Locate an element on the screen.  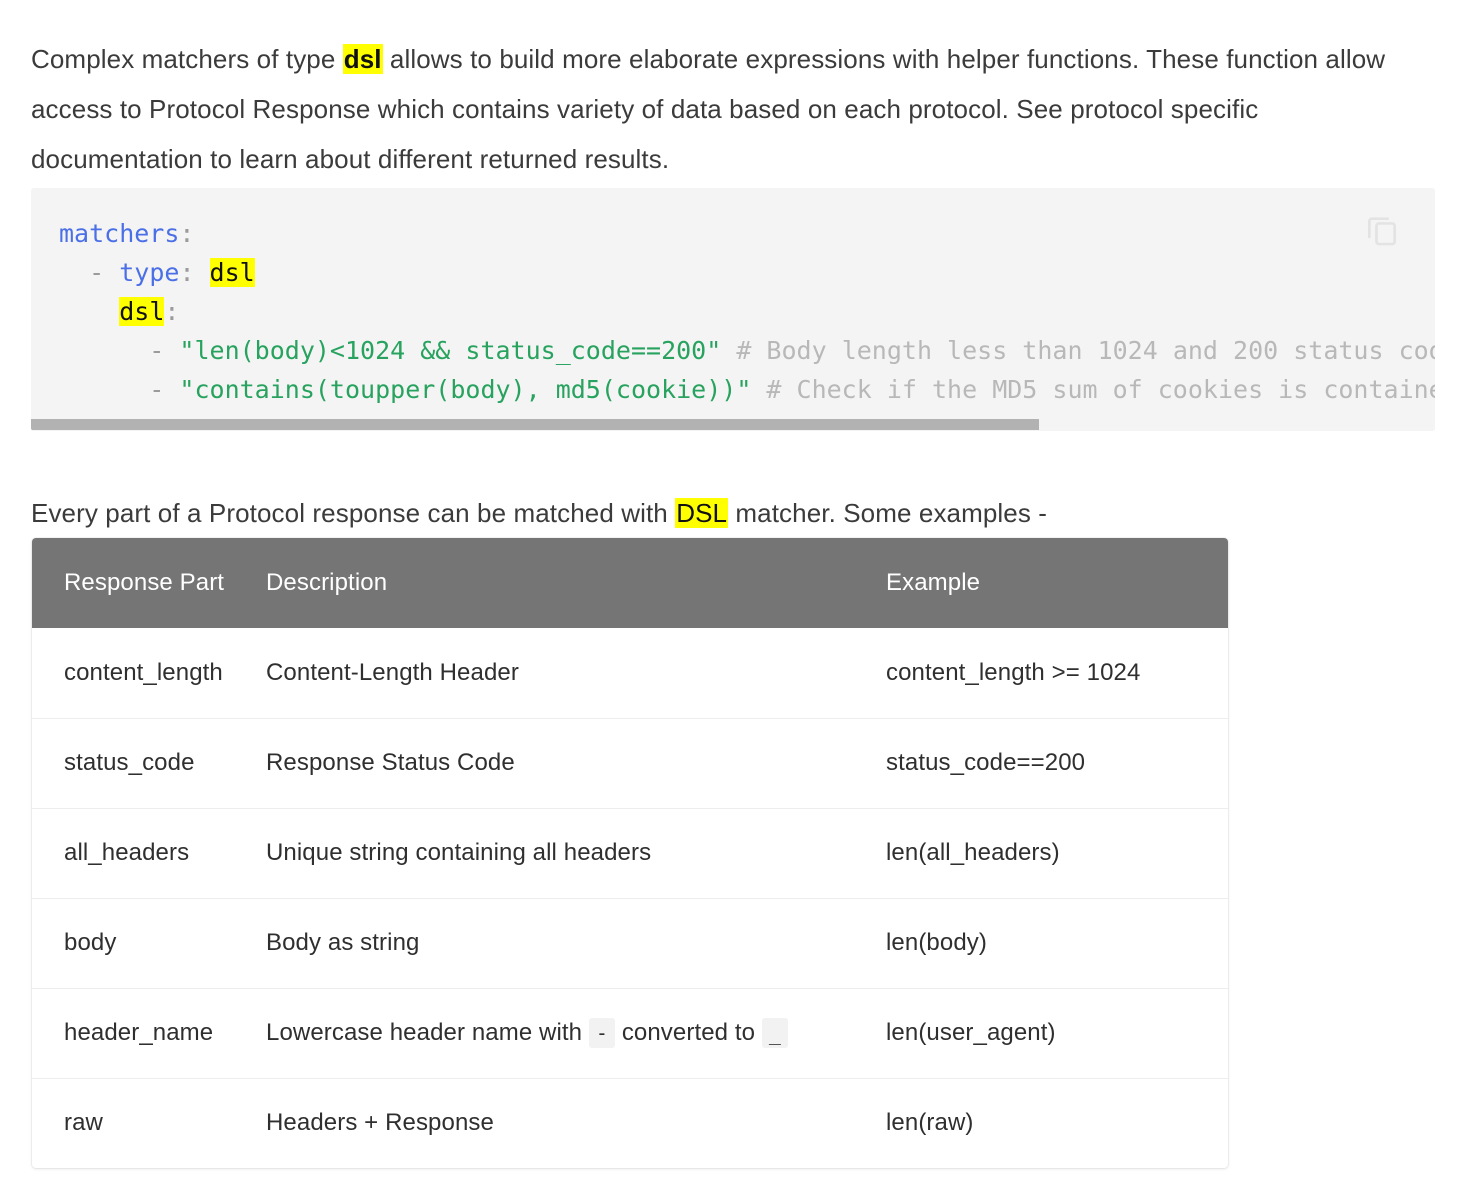
cell-response-part: all_headers is located at coordinates (149, 852).